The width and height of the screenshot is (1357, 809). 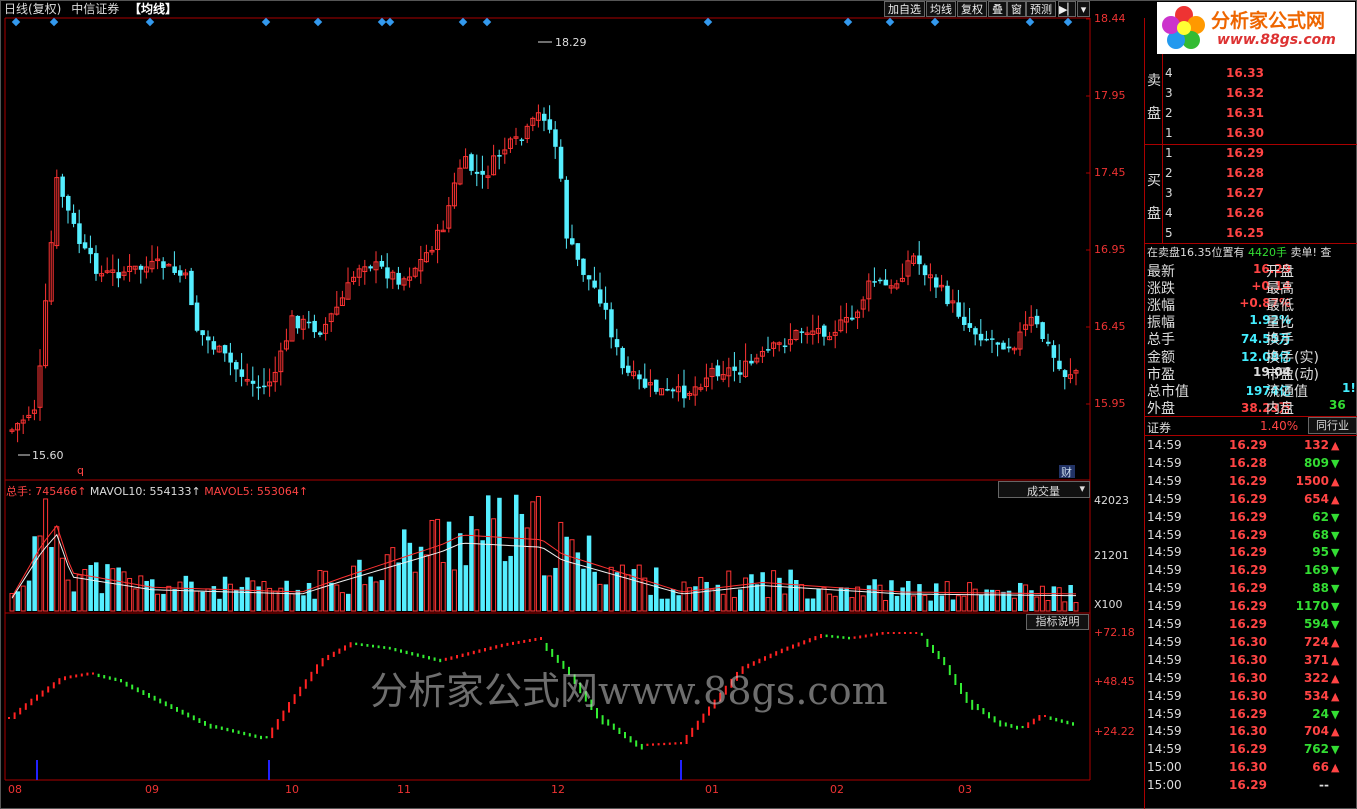 I want to click on volume-unit: X100, so click(x=1108, y=604).